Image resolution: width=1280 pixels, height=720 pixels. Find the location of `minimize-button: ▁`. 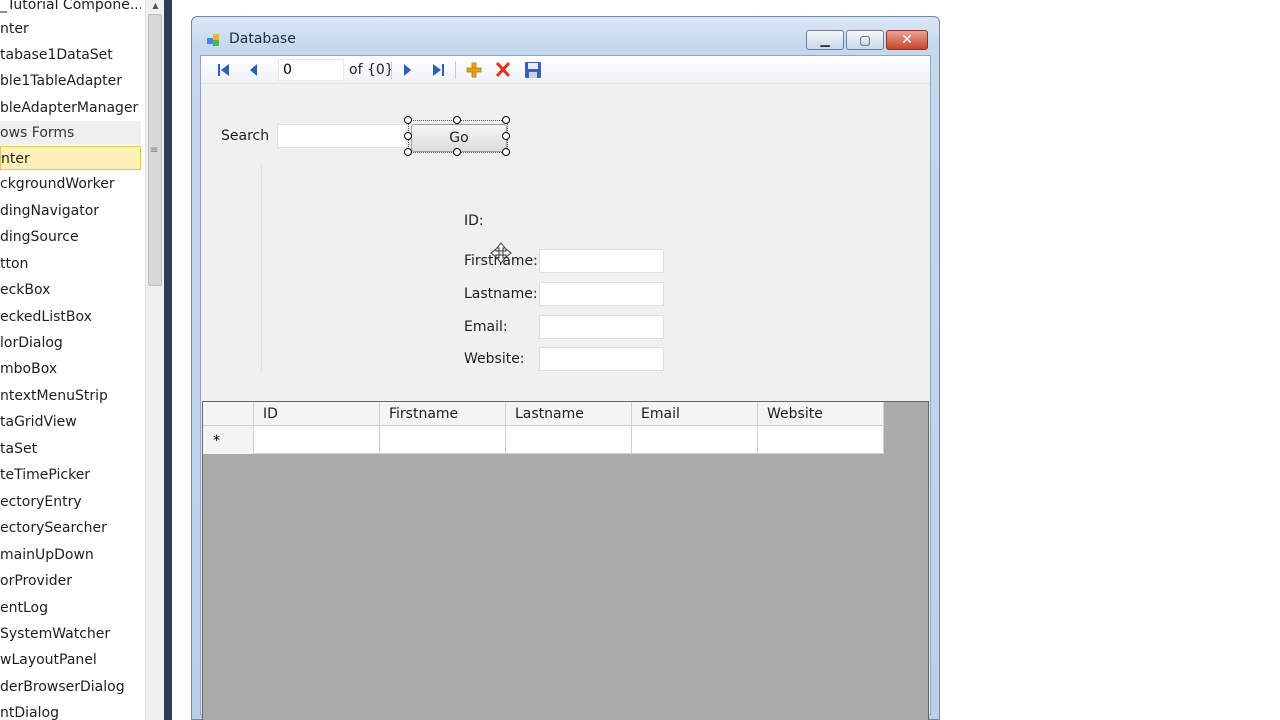

minimize-button: ▁ is located at coordinates (825, 40).